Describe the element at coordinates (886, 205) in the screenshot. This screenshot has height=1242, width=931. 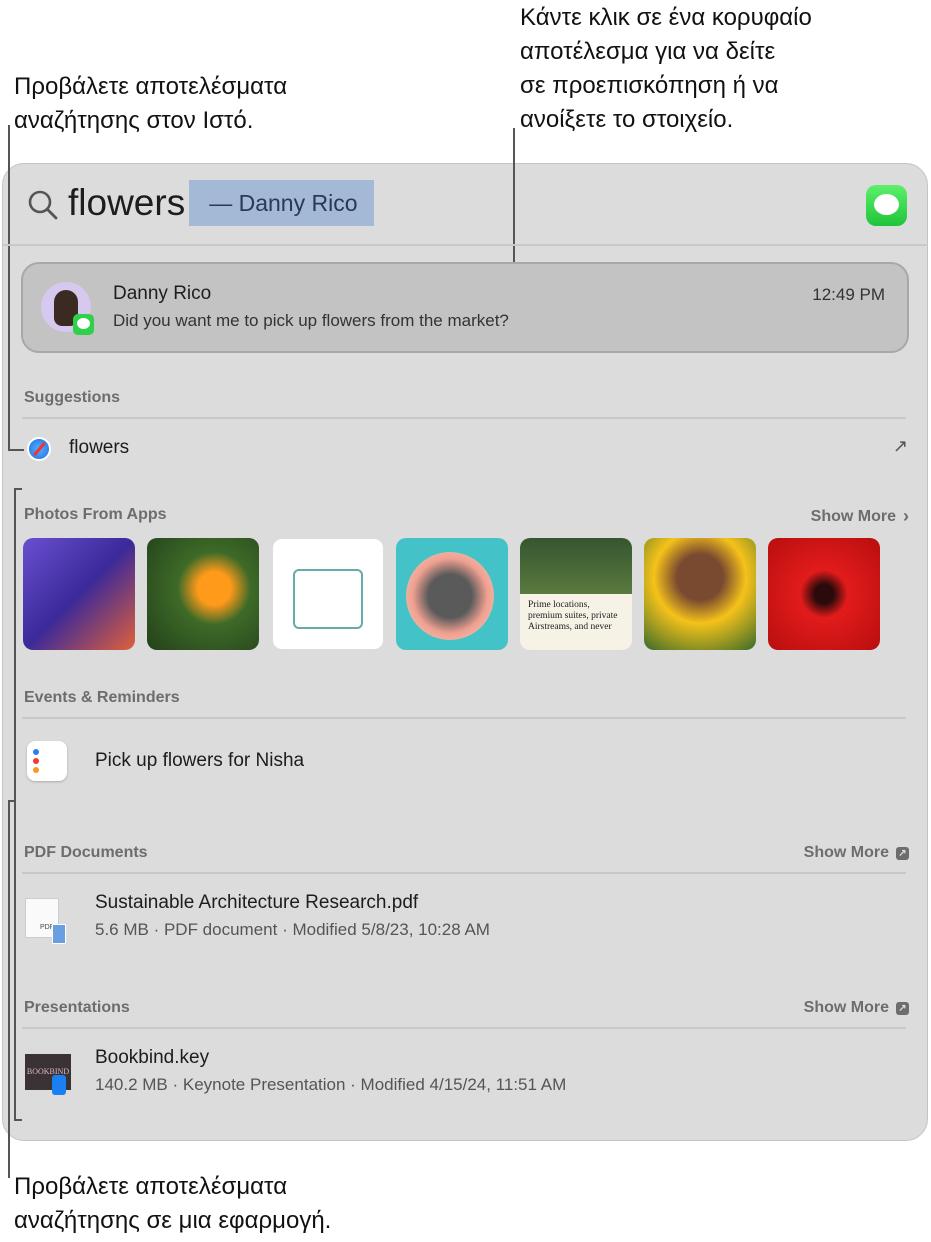
I see `messages-app-icon` at that location.